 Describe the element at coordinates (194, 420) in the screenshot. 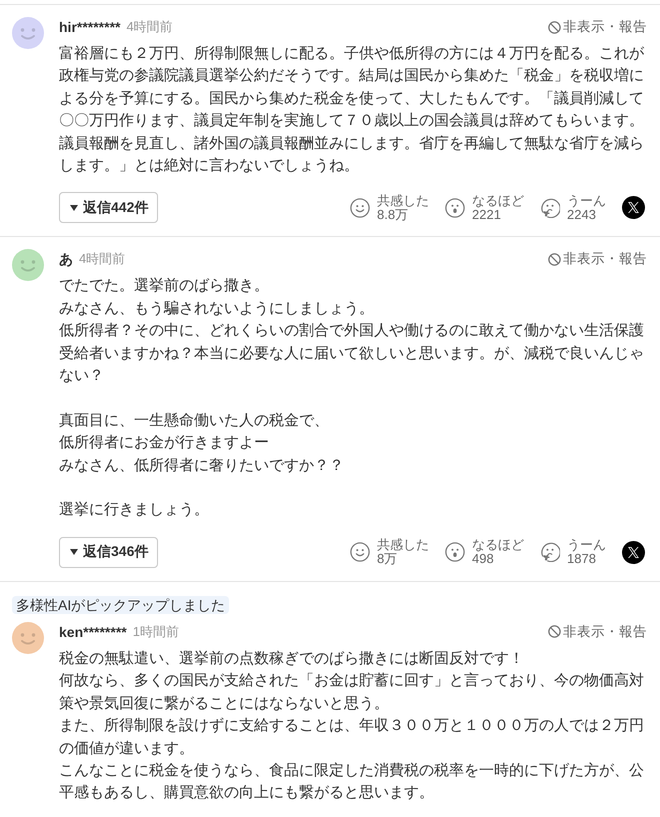

I see `comment-text: 真面目に、一生懸命働いた人の税金で、` at that location.